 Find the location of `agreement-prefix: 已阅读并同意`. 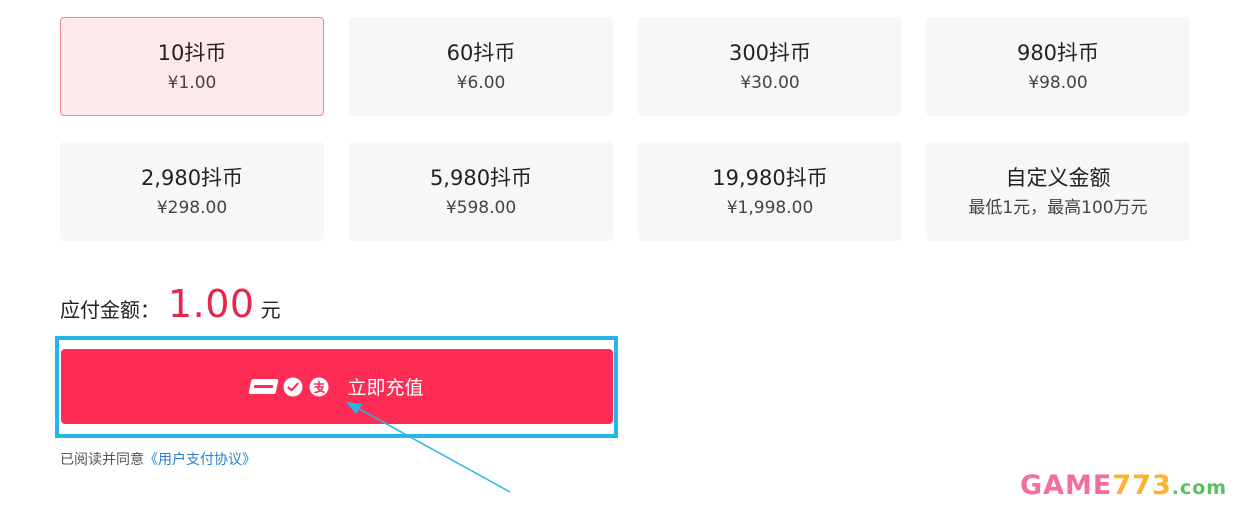

agreement-prefix: 已阅读并同意 is located at coordinates (102, 460).